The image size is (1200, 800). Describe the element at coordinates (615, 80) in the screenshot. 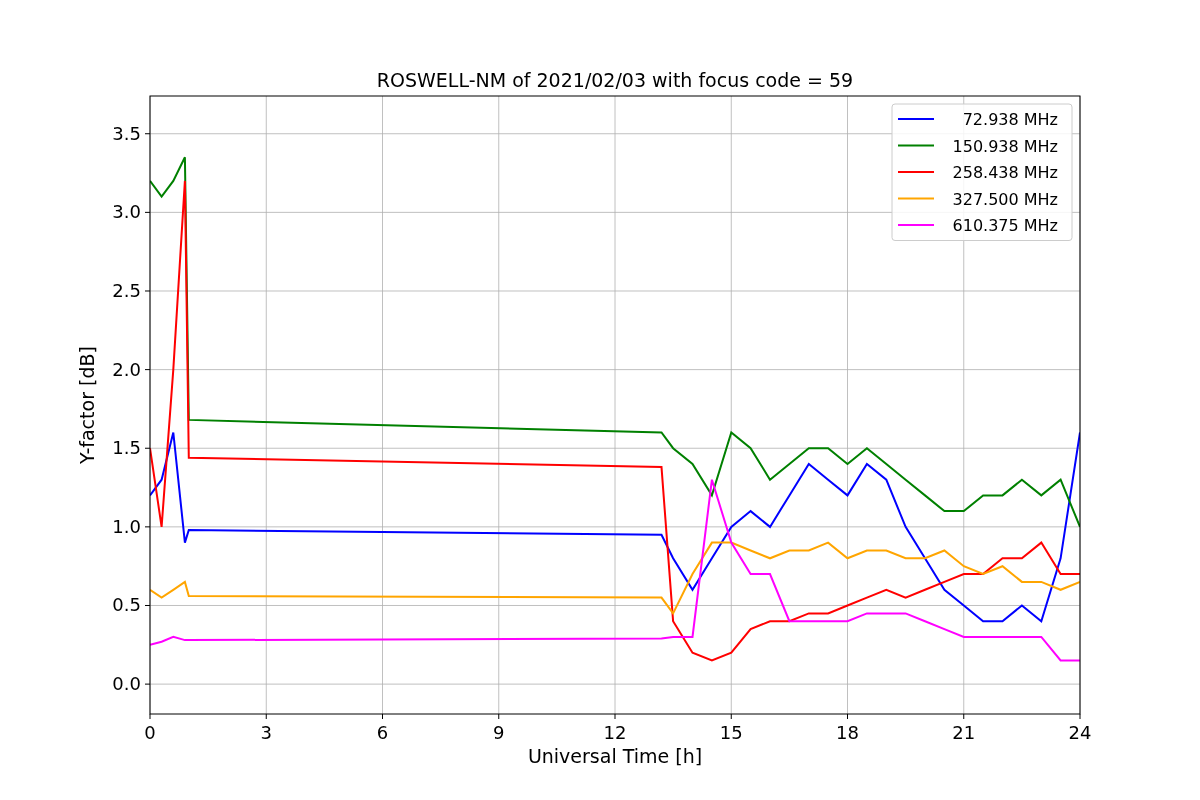

I see `chart-title: ROSWELL-NM of 2021/02/03 with focus code = 59` at that location.